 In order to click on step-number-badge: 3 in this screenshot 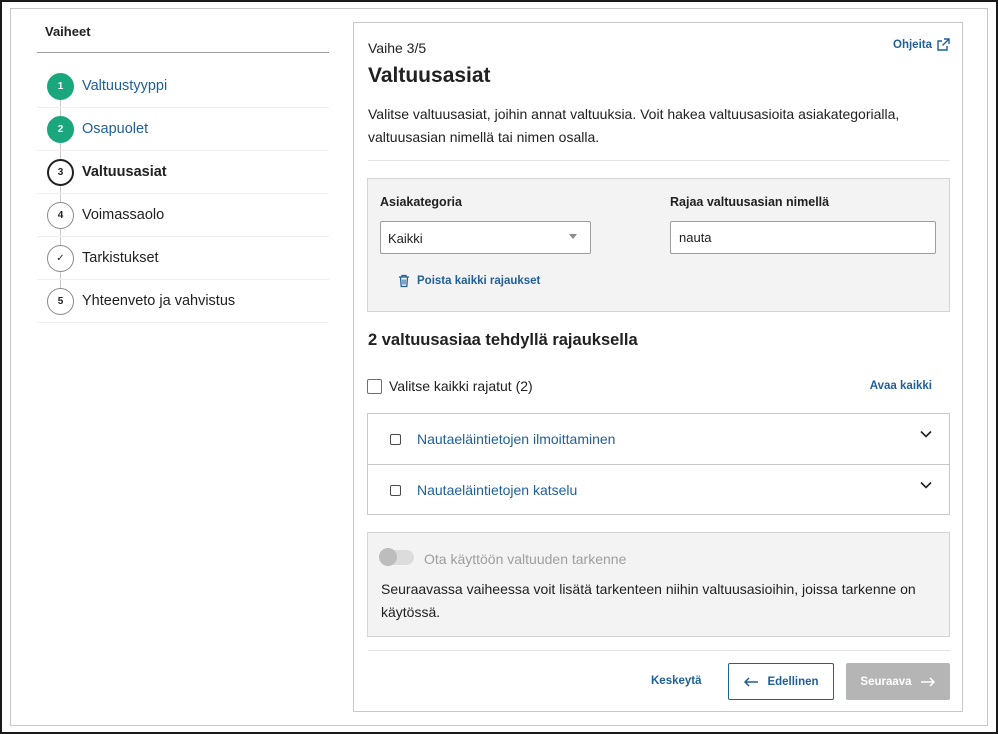, I will do `click(60, 172)`.